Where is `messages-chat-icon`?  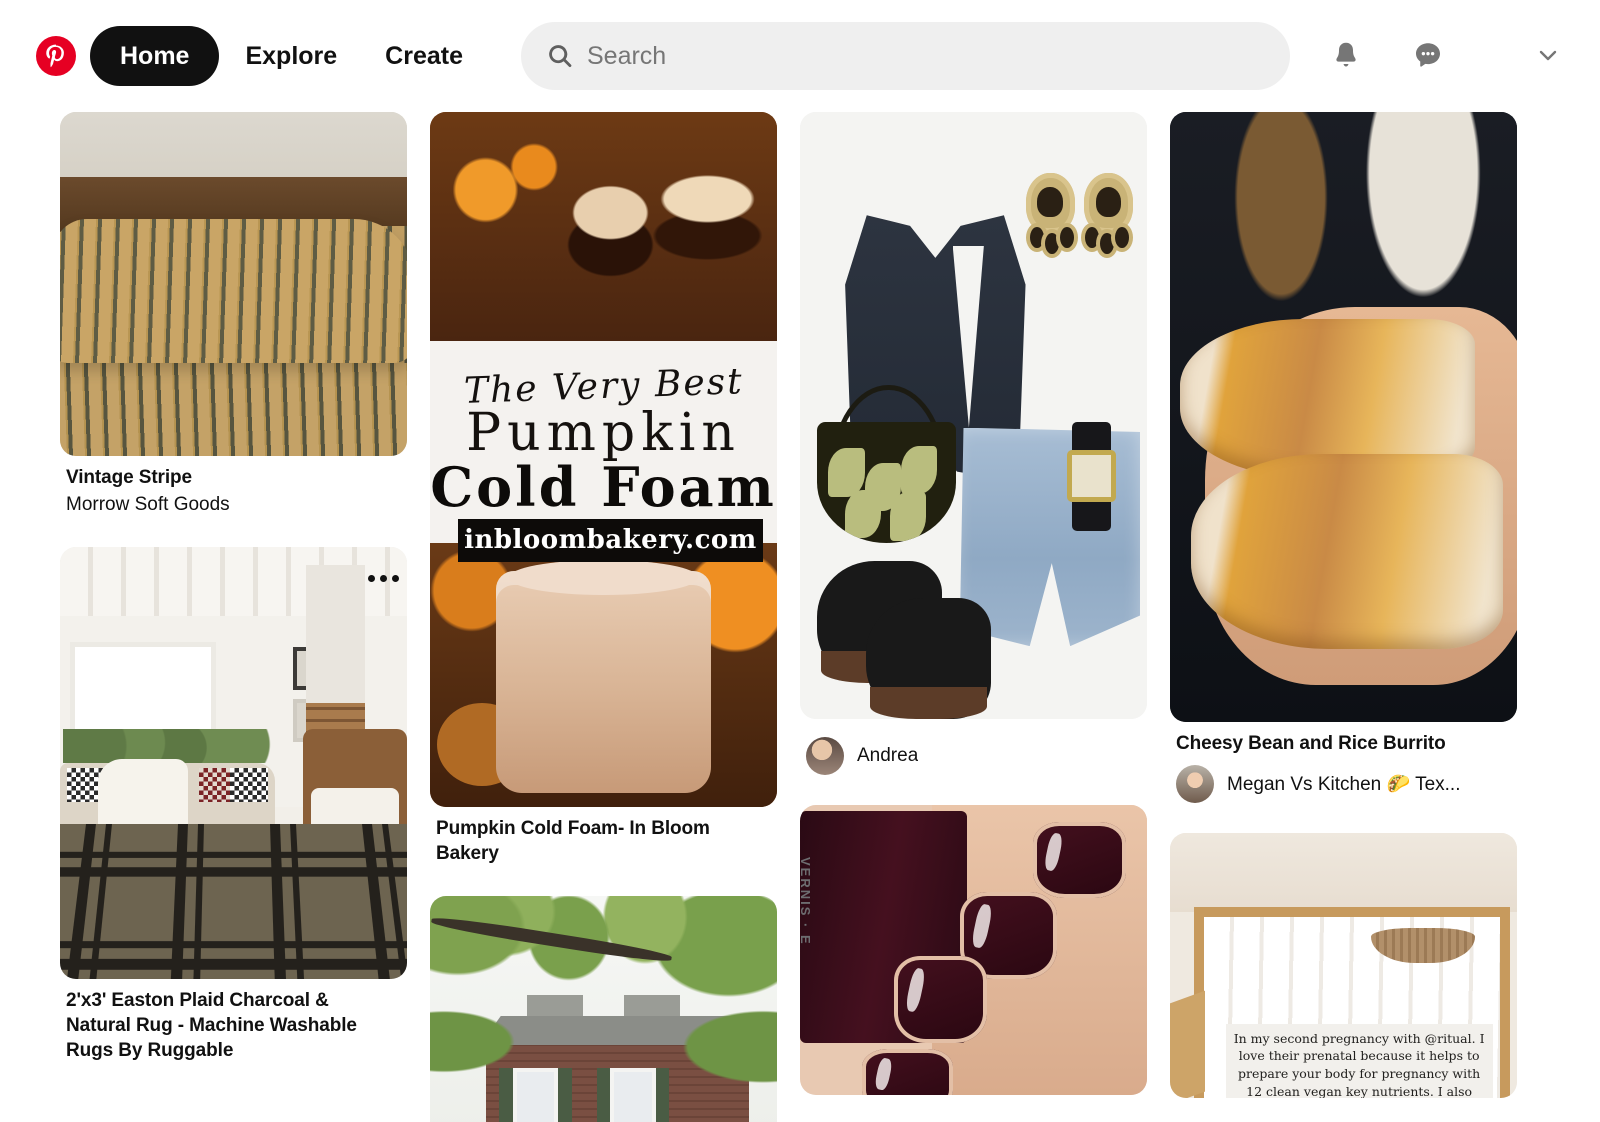 messages-chat-icon is located at coordinates (1428, 56).